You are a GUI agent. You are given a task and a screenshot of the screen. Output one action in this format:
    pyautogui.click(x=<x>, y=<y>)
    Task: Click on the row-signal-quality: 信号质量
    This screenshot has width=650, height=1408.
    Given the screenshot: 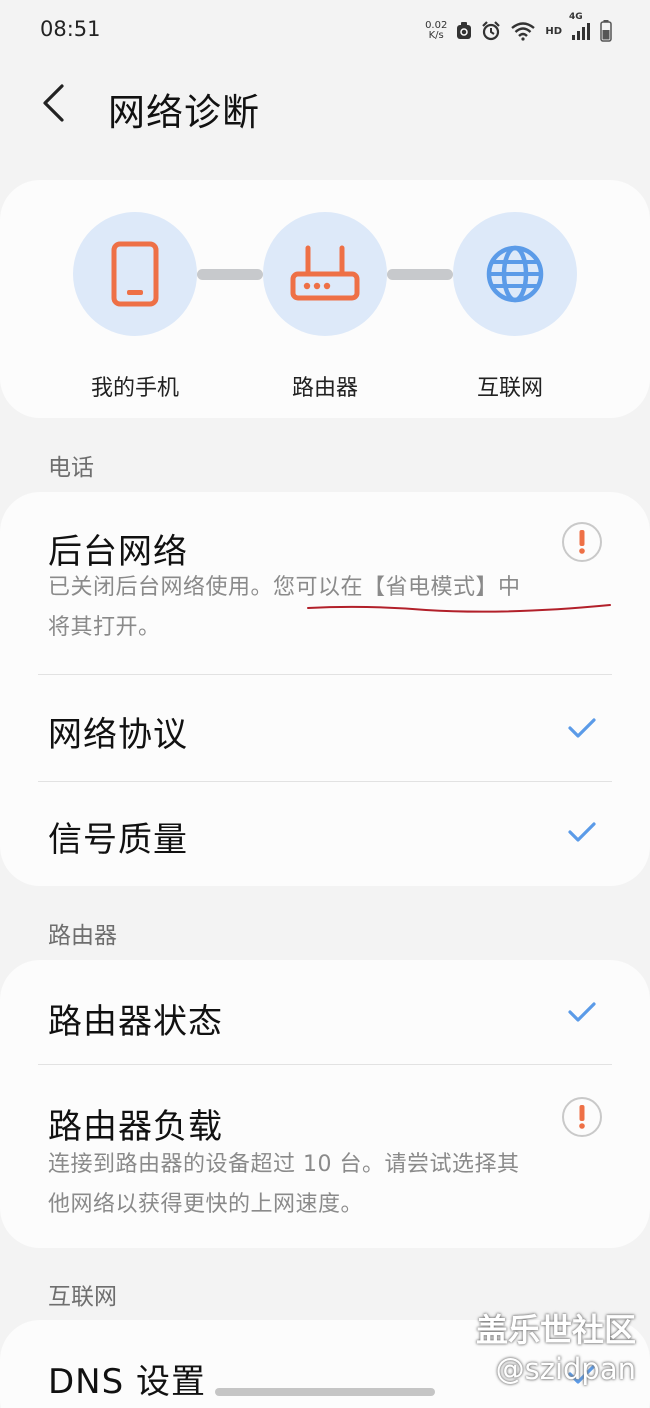 What is the action you would take?
    pyautogui.click(x=325, y=834)
    